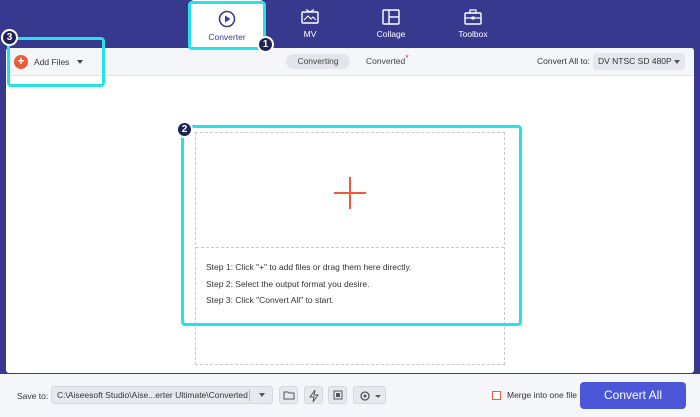 This screenshot has width=700, height=417. I want to click on gpu-acceleration-button, so click(337, 395).